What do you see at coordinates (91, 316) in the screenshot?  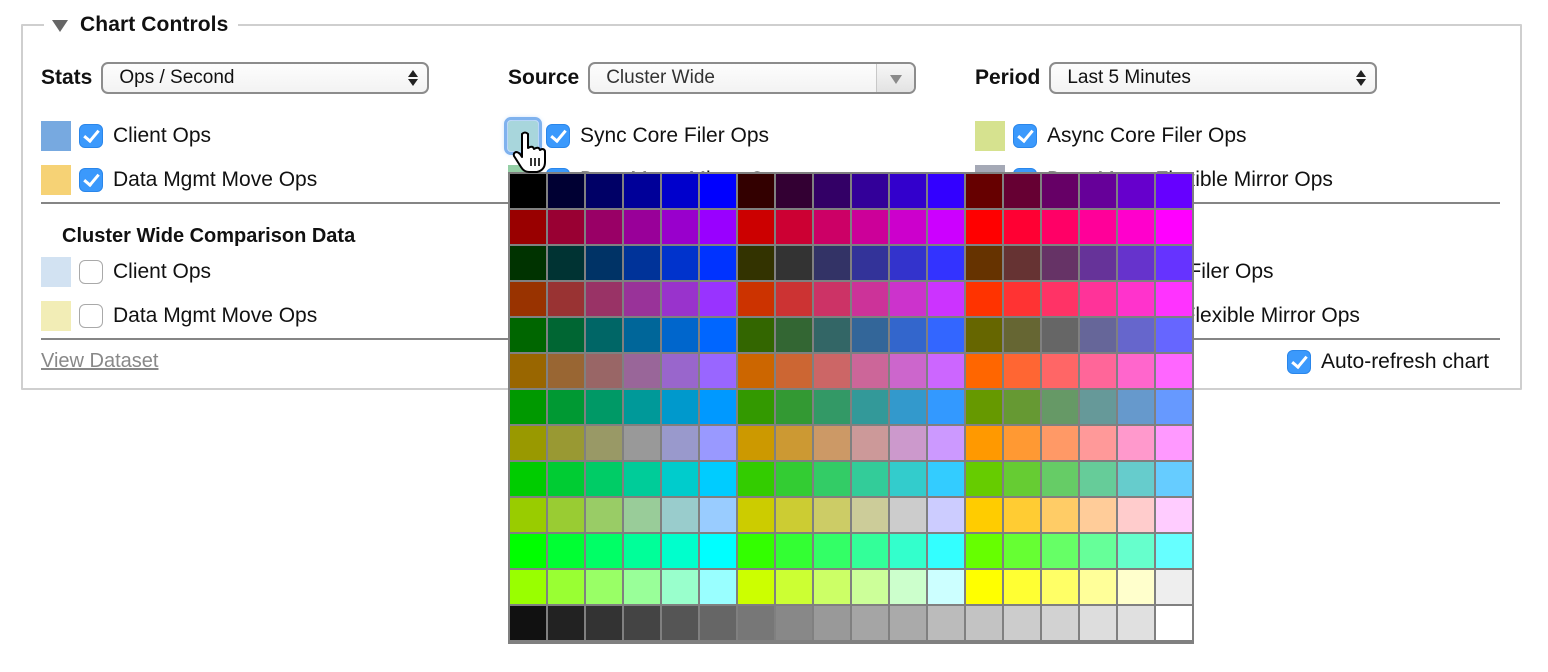 I see `checkbox` at bounding box center [91, 316].